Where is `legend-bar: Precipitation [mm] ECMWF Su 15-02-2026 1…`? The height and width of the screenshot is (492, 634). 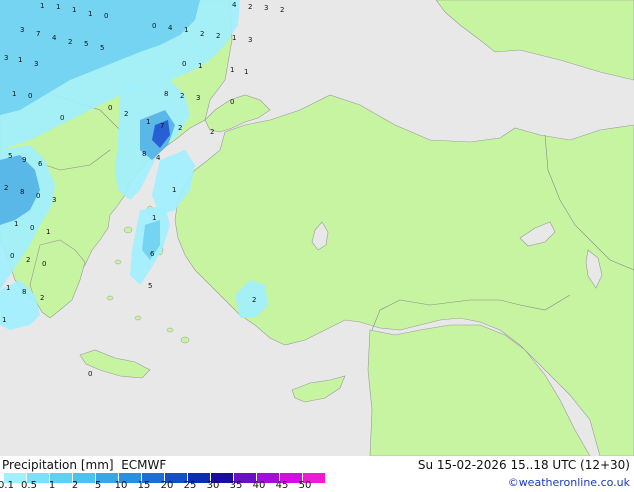 legend-bar: Precipitation [mm] ECMWF Su 15-02-2026 1… is located at coordinates (317, 473).